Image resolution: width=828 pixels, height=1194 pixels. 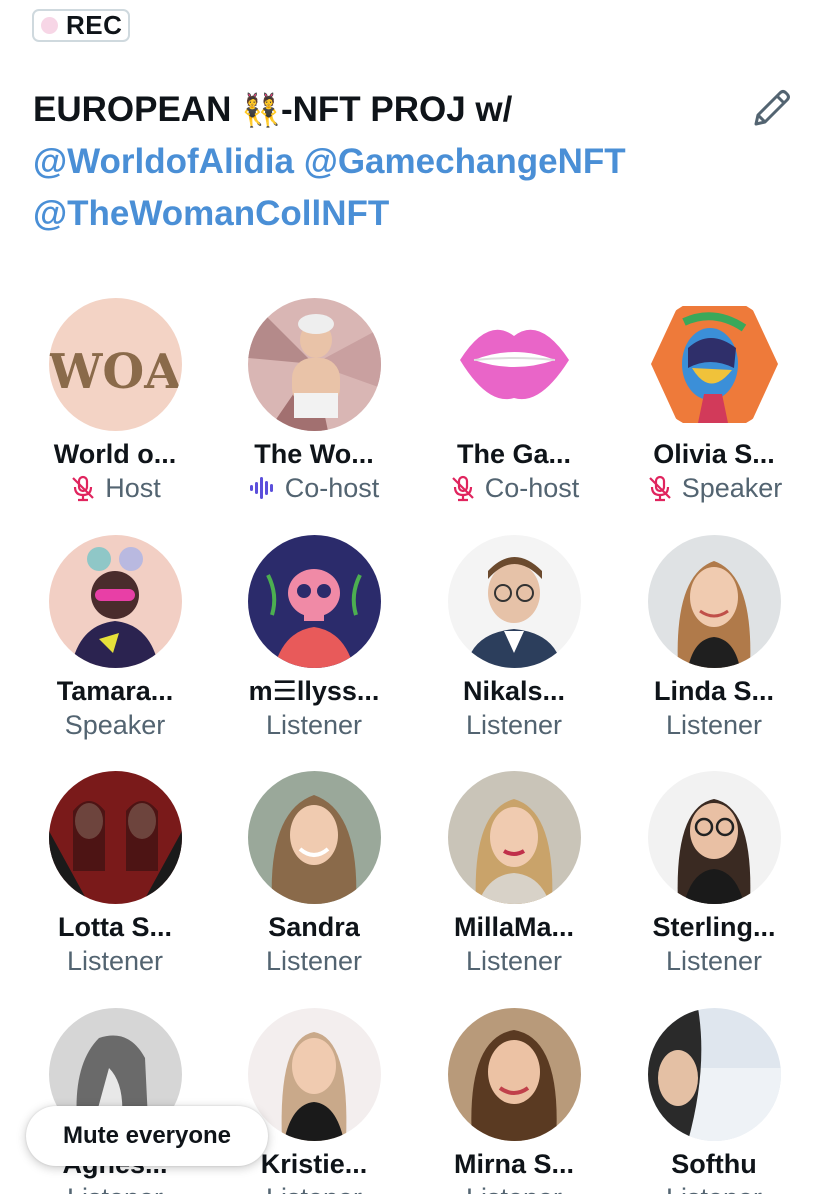 What do you see at coordinates (465, 161) in the screenshot?
I see `mention-link: @GamechangeNFT` at bounding box center [465, 161].